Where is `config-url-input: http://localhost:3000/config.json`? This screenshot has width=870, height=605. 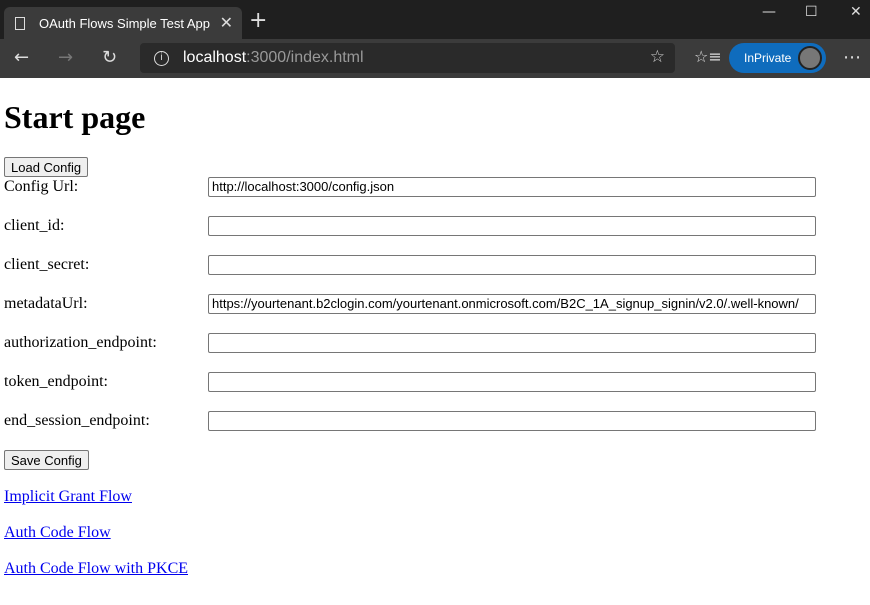 config-url-input: http://localhost:3000/config.json is located at coordinates (512, 187).